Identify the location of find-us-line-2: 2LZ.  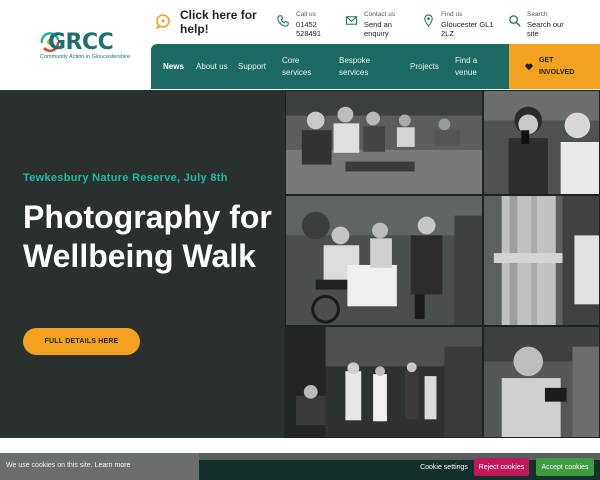
(447, 33).